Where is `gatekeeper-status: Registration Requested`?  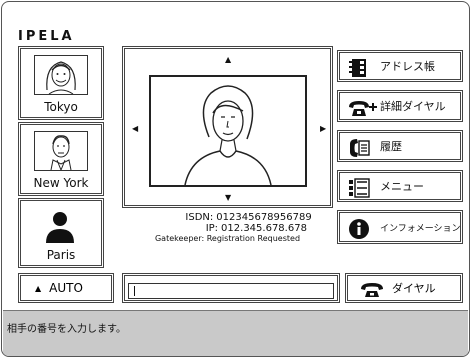
gatekeeper-status: Registration Requested is located at coordinates (253, 238).